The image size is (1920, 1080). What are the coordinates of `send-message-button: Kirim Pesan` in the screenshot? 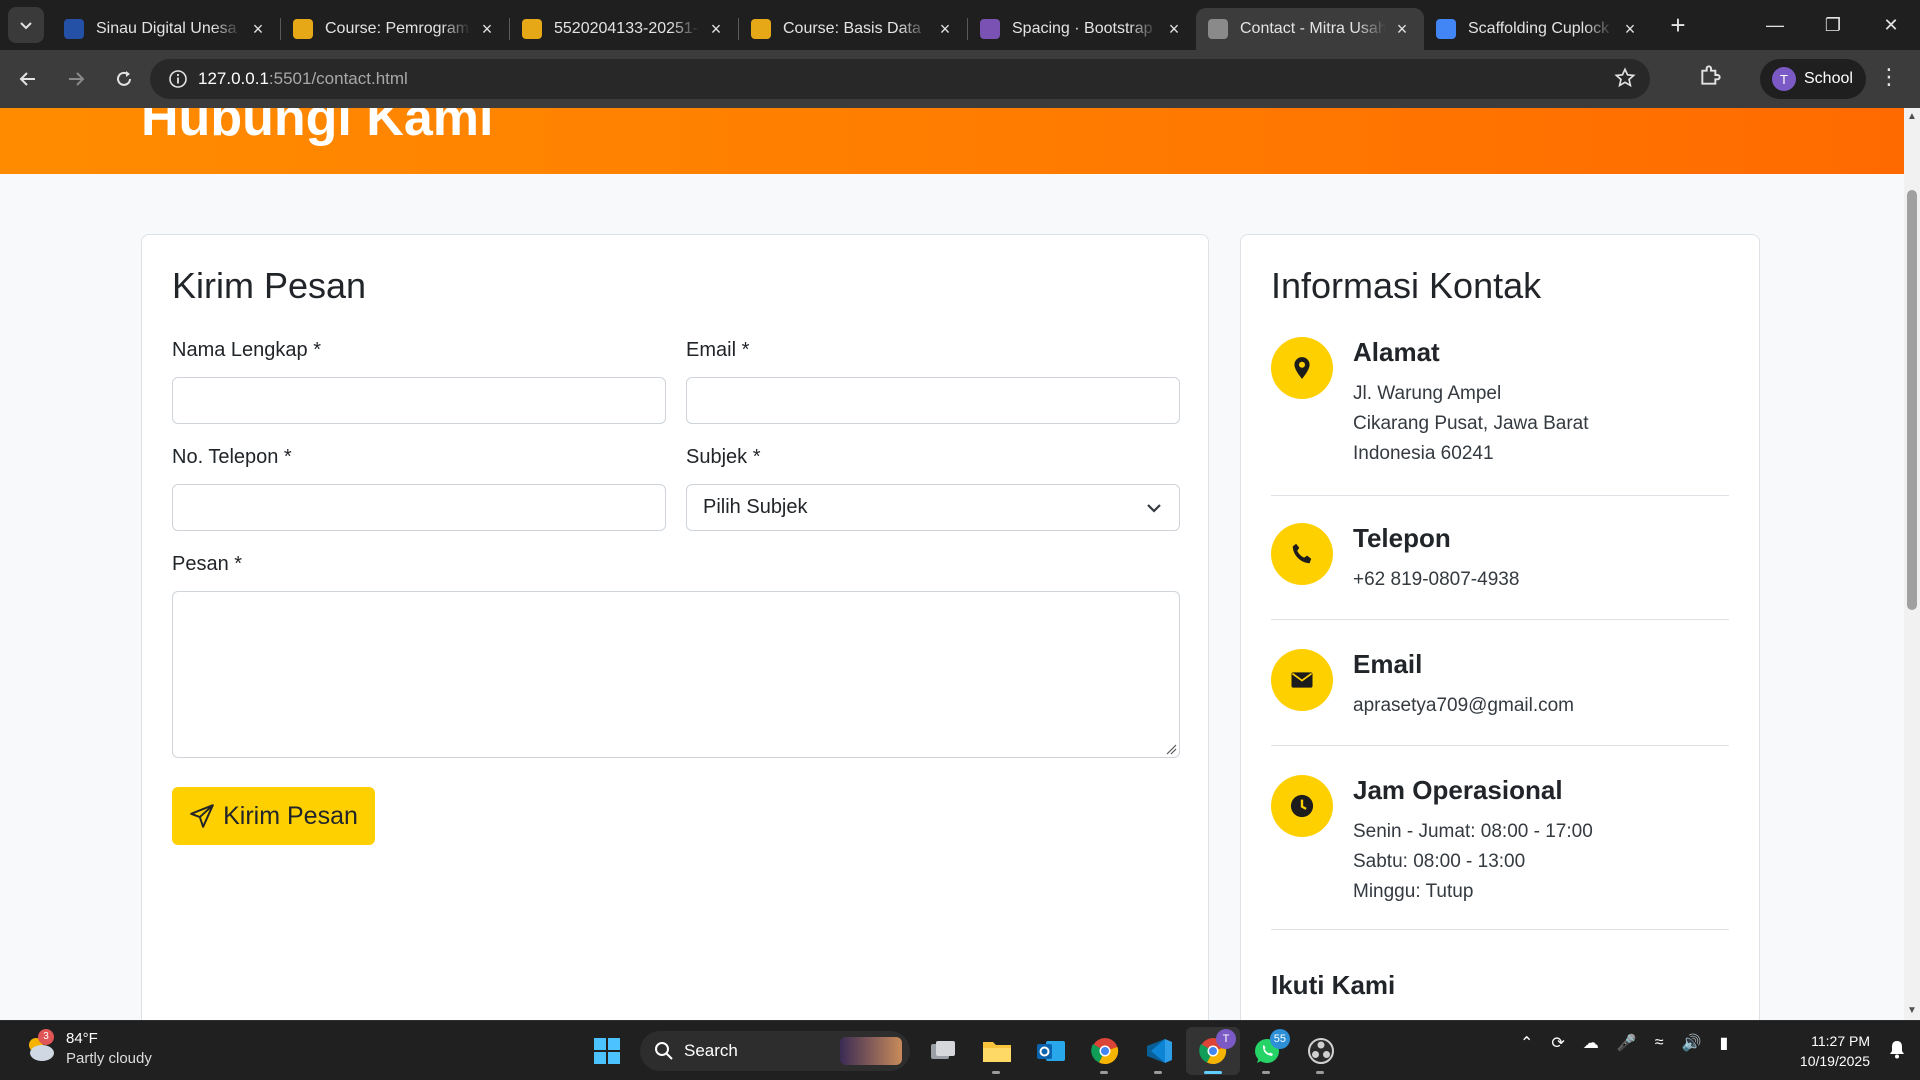 It's located at (273, 816).